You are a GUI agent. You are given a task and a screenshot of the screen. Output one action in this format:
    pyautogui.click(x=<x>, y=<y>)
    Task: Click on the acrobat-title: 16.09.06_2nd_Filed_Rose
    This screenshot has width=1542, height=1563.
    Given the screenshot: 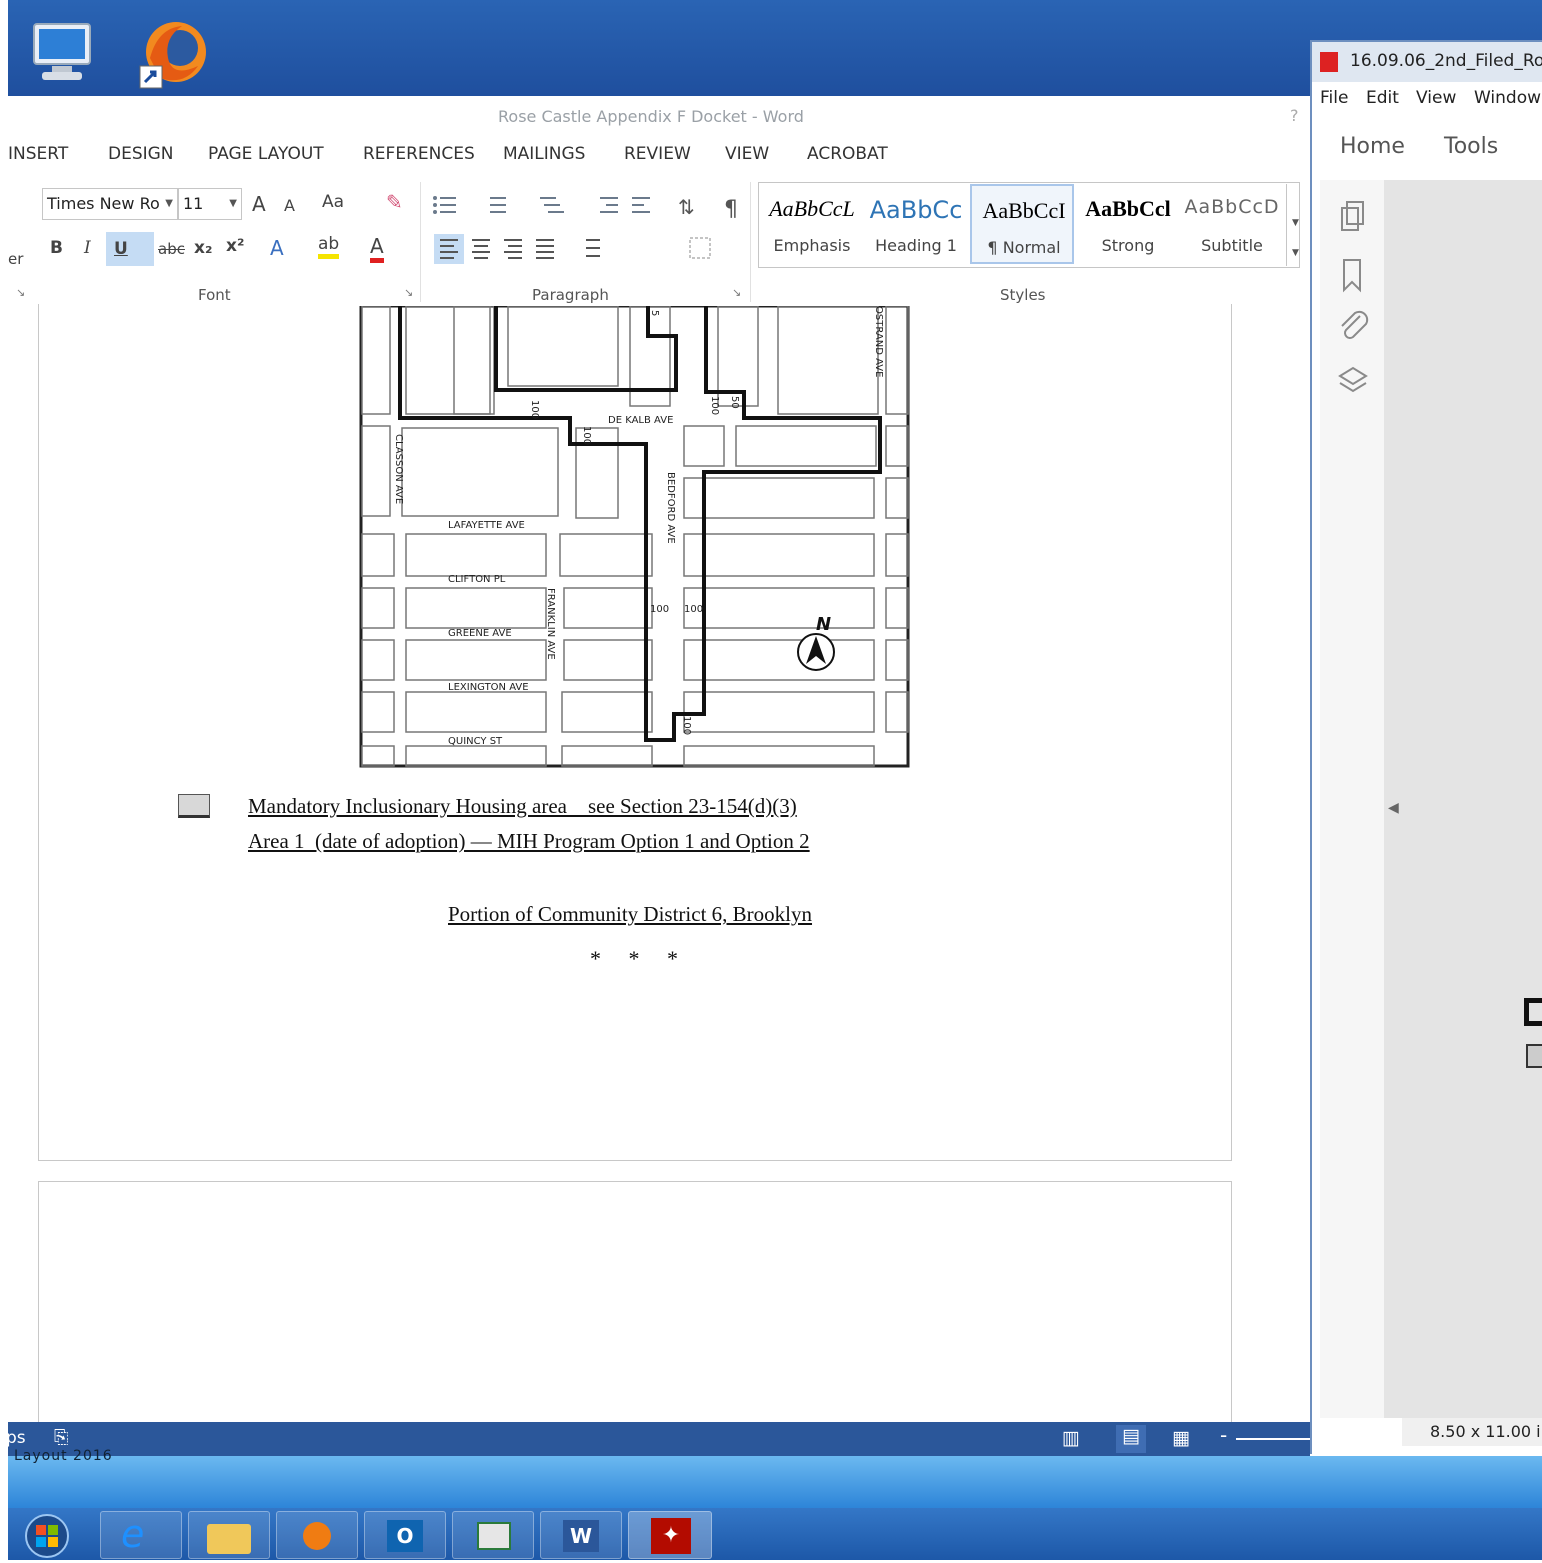 What is the action you would take?
    pyautogui.click(x=1446, y=61)
    